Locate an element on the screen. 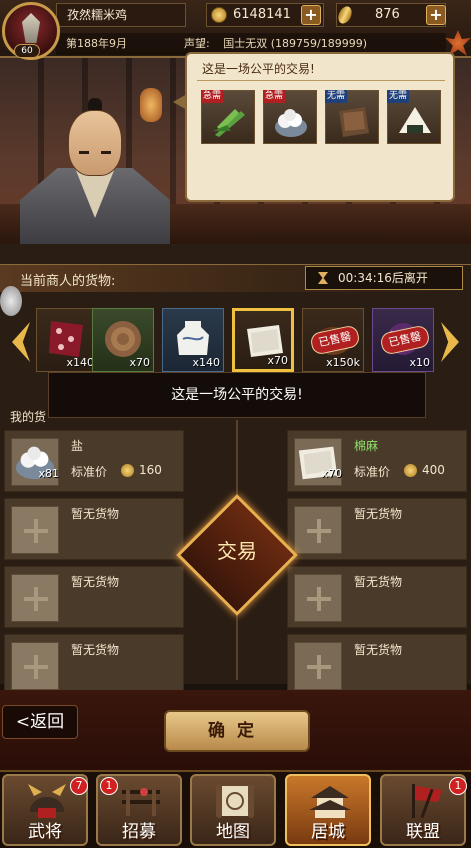  back-button: <返回 is located at coordinates (40, 722).